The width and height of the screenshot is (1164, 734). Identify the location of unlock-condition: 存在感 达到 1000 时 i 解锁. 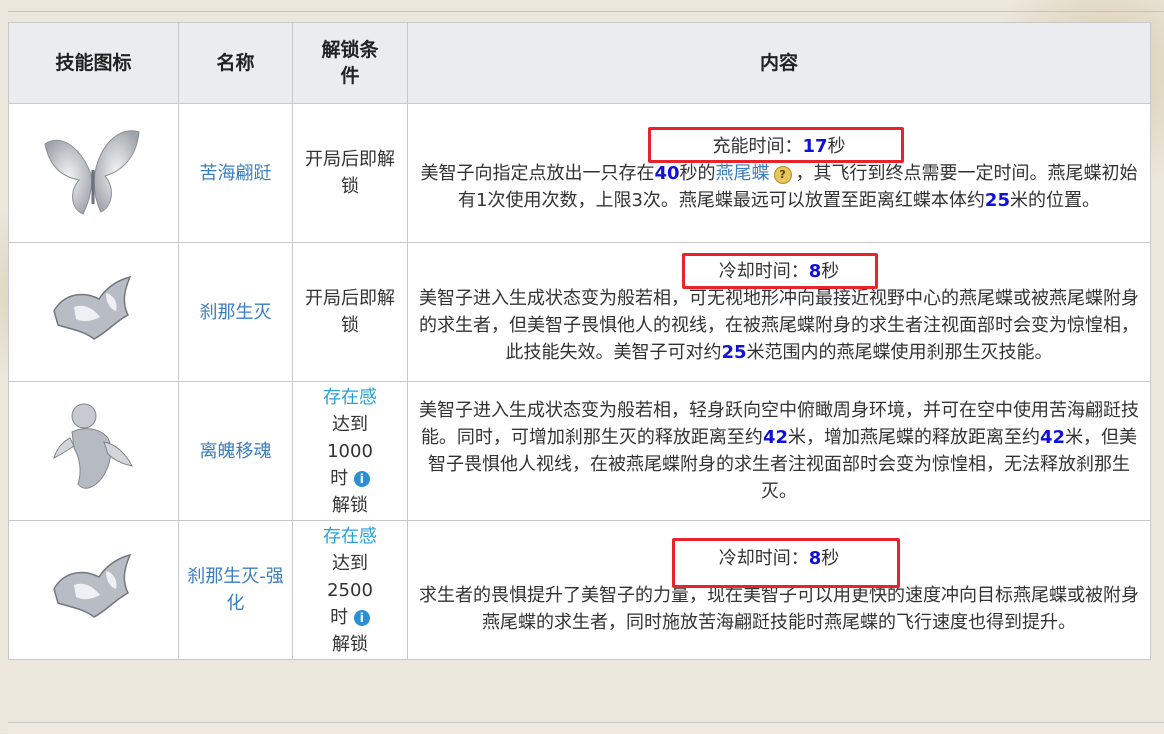
(350, 451).